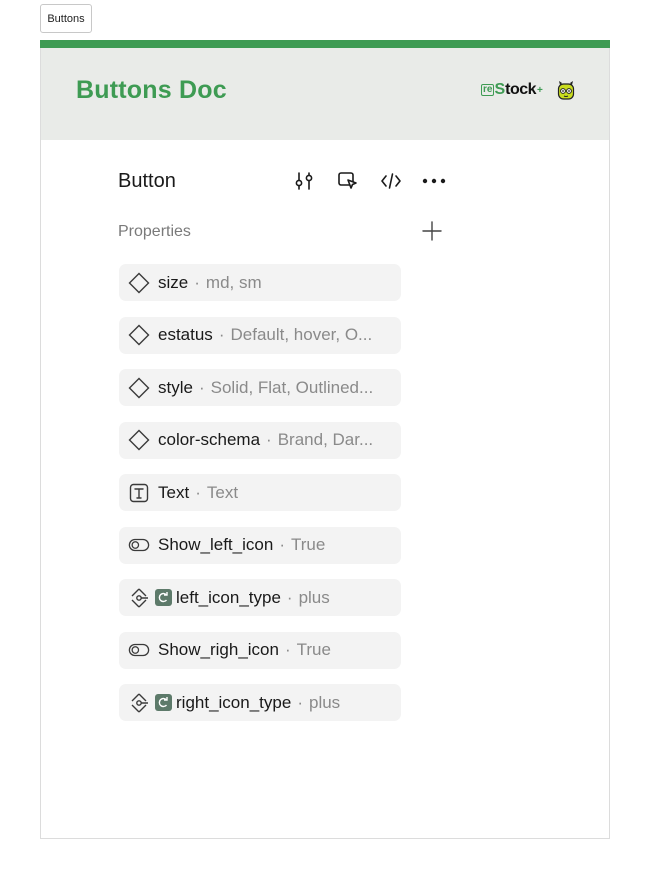 The height and width of the screenshot is (879, 650). Describe the element at coordinates (391, 181) in the screenshot. I see `code-icon` at that location.